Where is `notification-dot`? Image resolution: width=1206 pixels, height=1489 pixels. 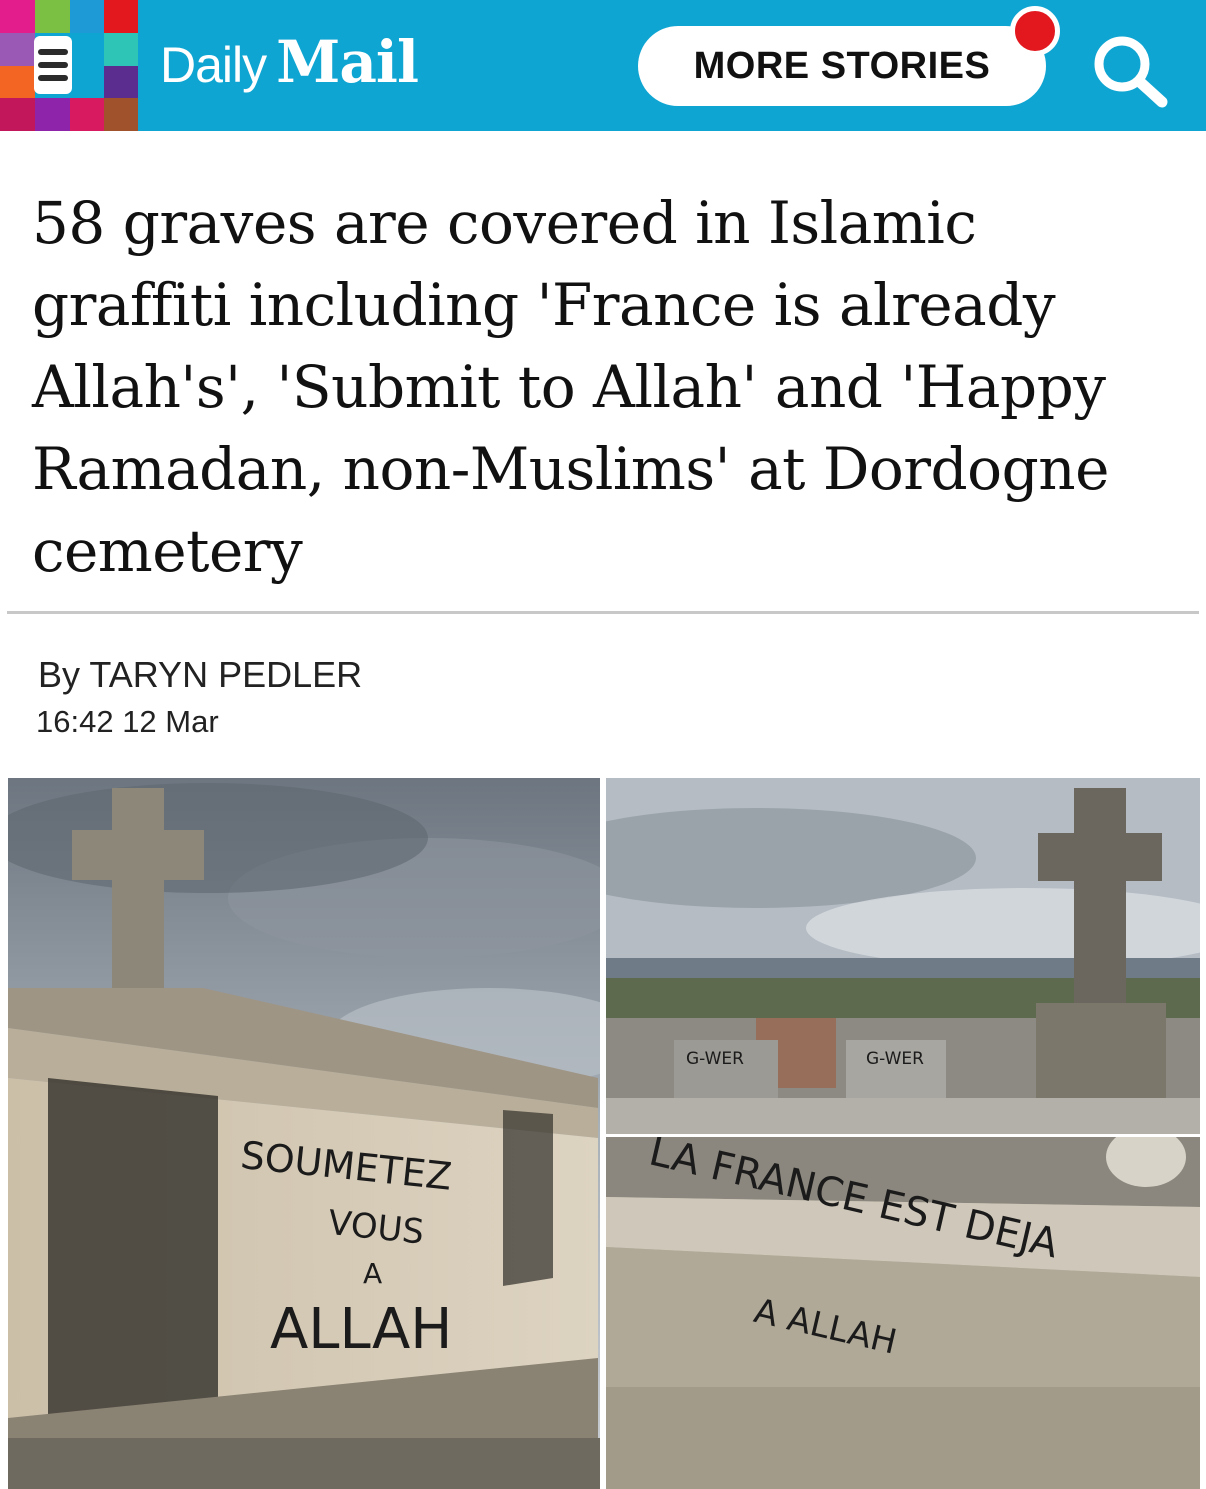 notification-dot is located at coordinates (1035, 31).